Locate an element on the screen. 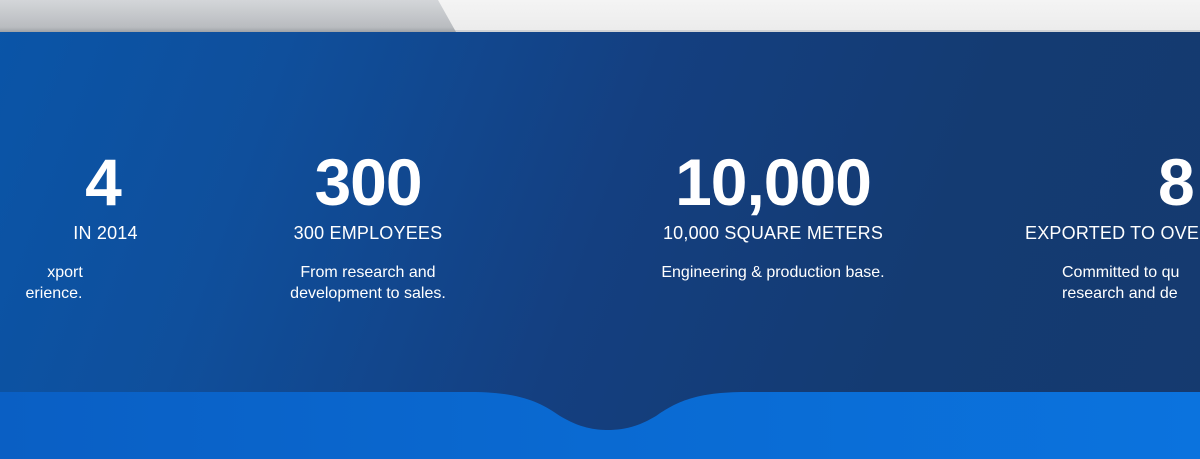 This screenshot has height=459, width=1200. stat-number: 8 is located at coordinates (1176, 182).